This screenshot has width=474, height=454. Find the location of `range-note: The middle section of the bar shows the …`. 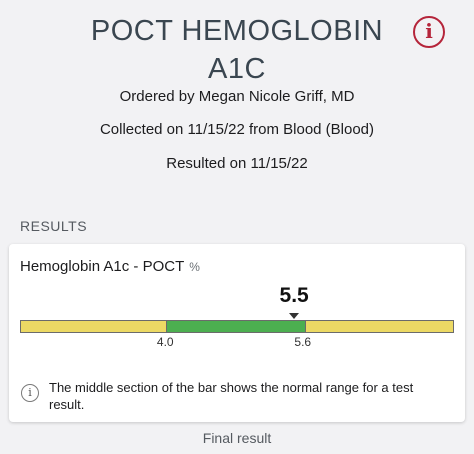

range-note: The middle section of the bar shows the … is located at coordinates (231, 396).